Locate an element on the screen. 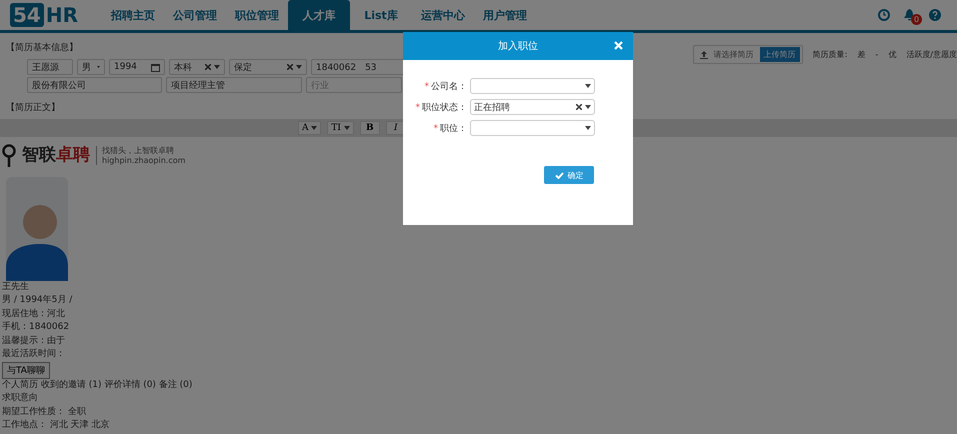 This screenshot has height=434, width=957. nav-tab: 运营中心 is located at coordinates (443, 15).